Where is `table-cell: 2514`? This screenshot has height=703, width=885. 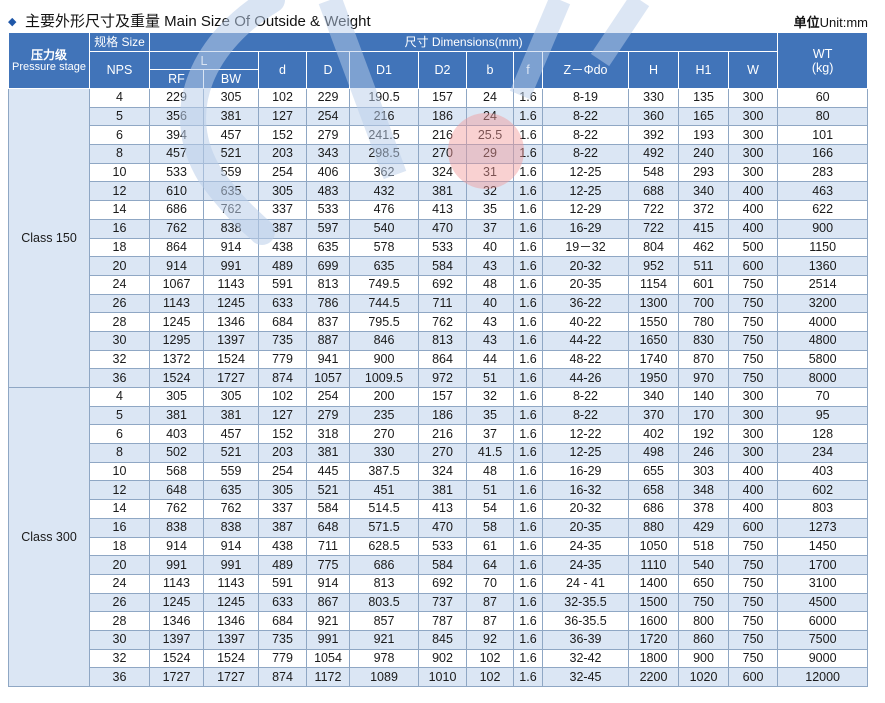 table-cell: 2514 is located at coordinates (823, 284).